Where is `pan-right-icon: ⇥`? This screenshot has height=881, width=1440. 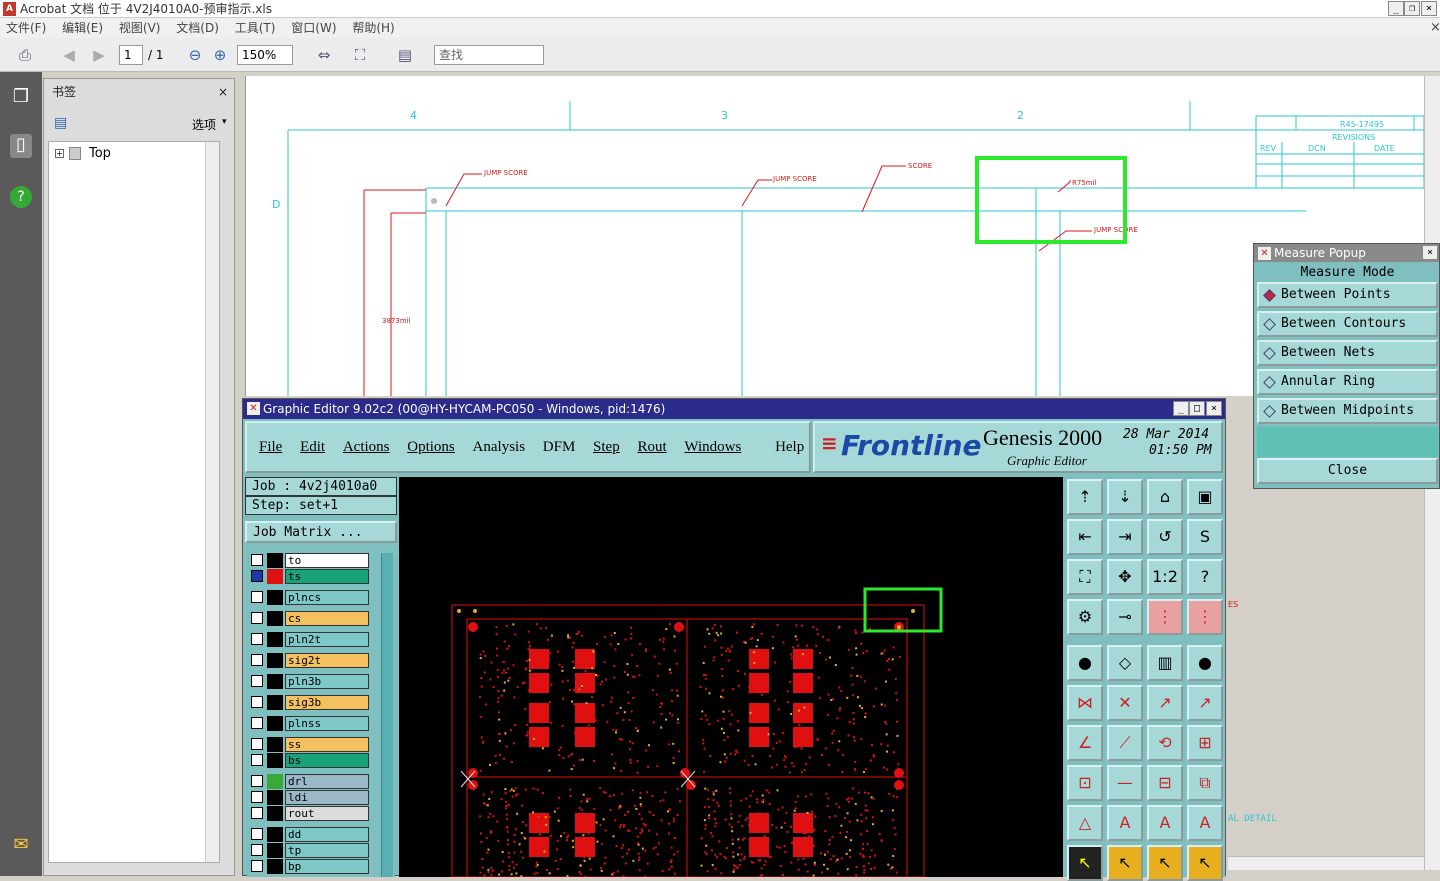 pan-right-icon: ⇥ is located at coordinates (1125, 537).